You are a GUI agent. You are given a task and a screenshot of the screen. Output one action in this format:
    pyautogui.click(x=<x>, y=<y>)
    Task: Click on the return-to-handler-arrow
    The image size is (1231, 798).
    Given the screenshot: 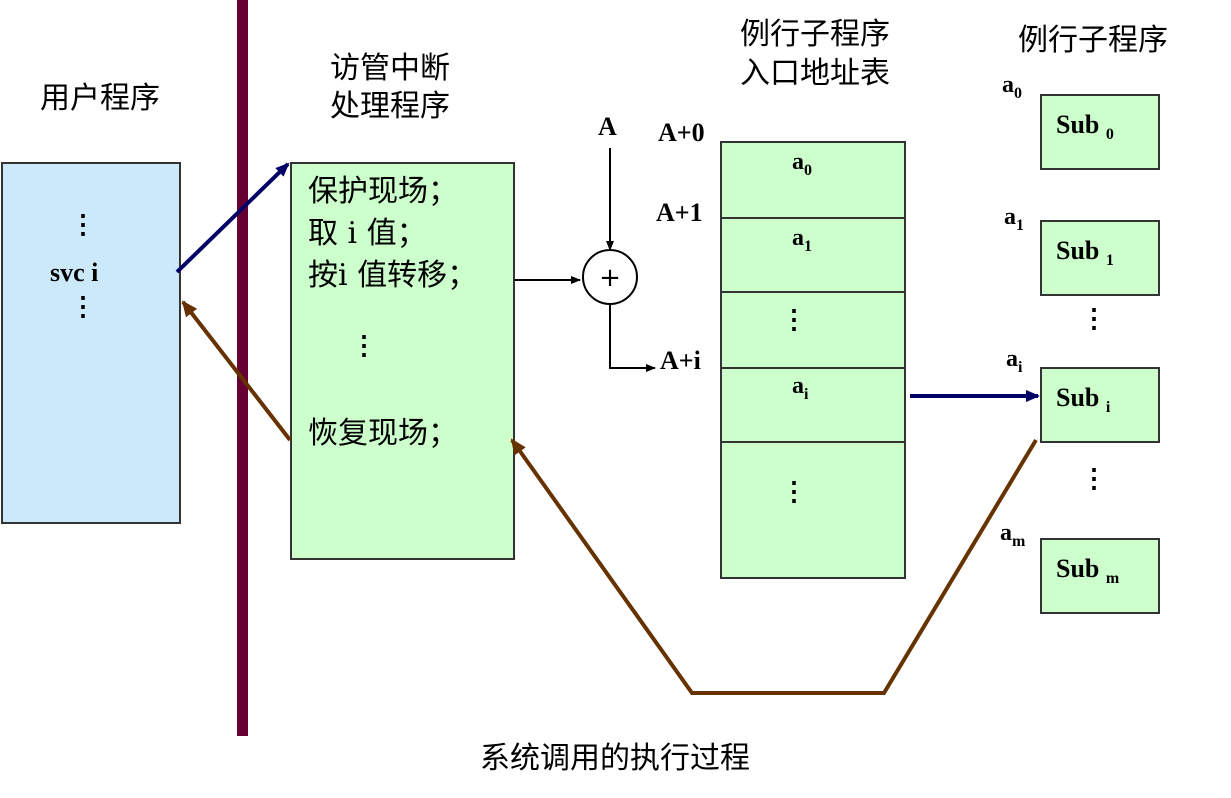 What is the action you would take?
    pyautogui.click(x=774, y=566)
    